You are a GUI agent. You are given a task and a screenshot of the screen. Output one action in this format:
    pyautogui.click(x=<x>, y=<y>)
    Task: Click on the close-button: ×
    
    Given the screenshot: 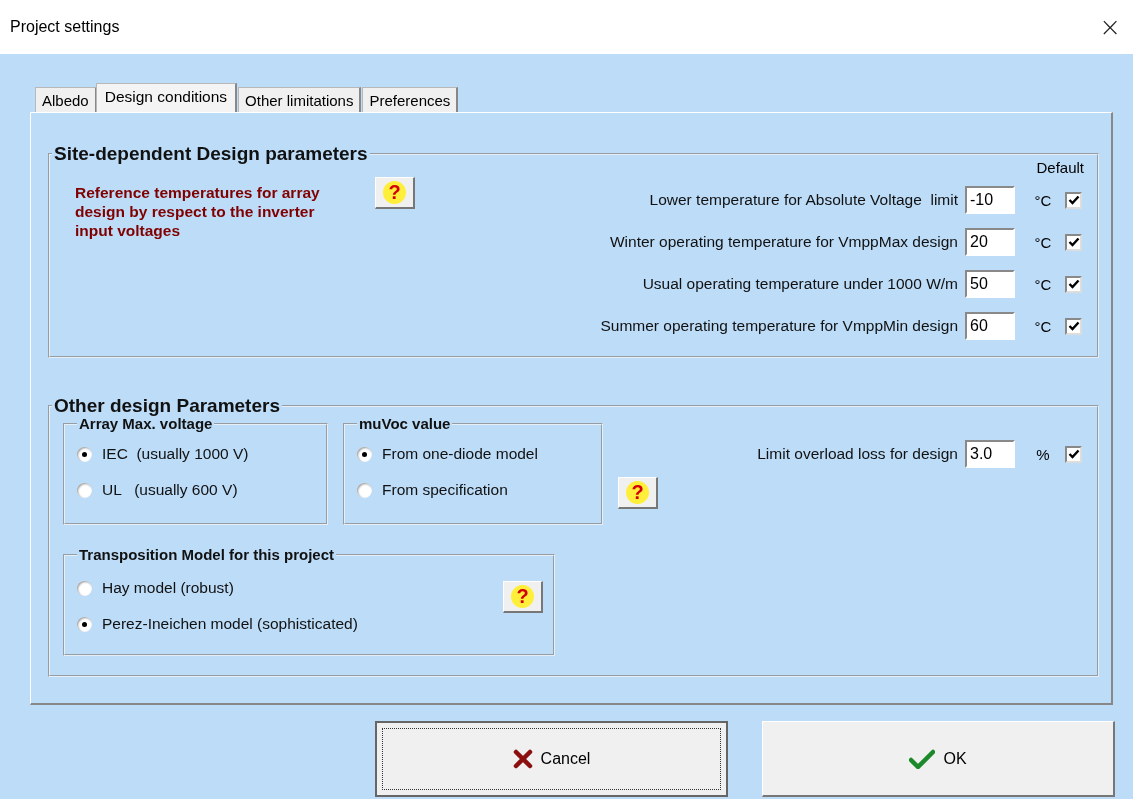 What is the action you would take?
    pyautogui.click(x=1110, y=27)
    